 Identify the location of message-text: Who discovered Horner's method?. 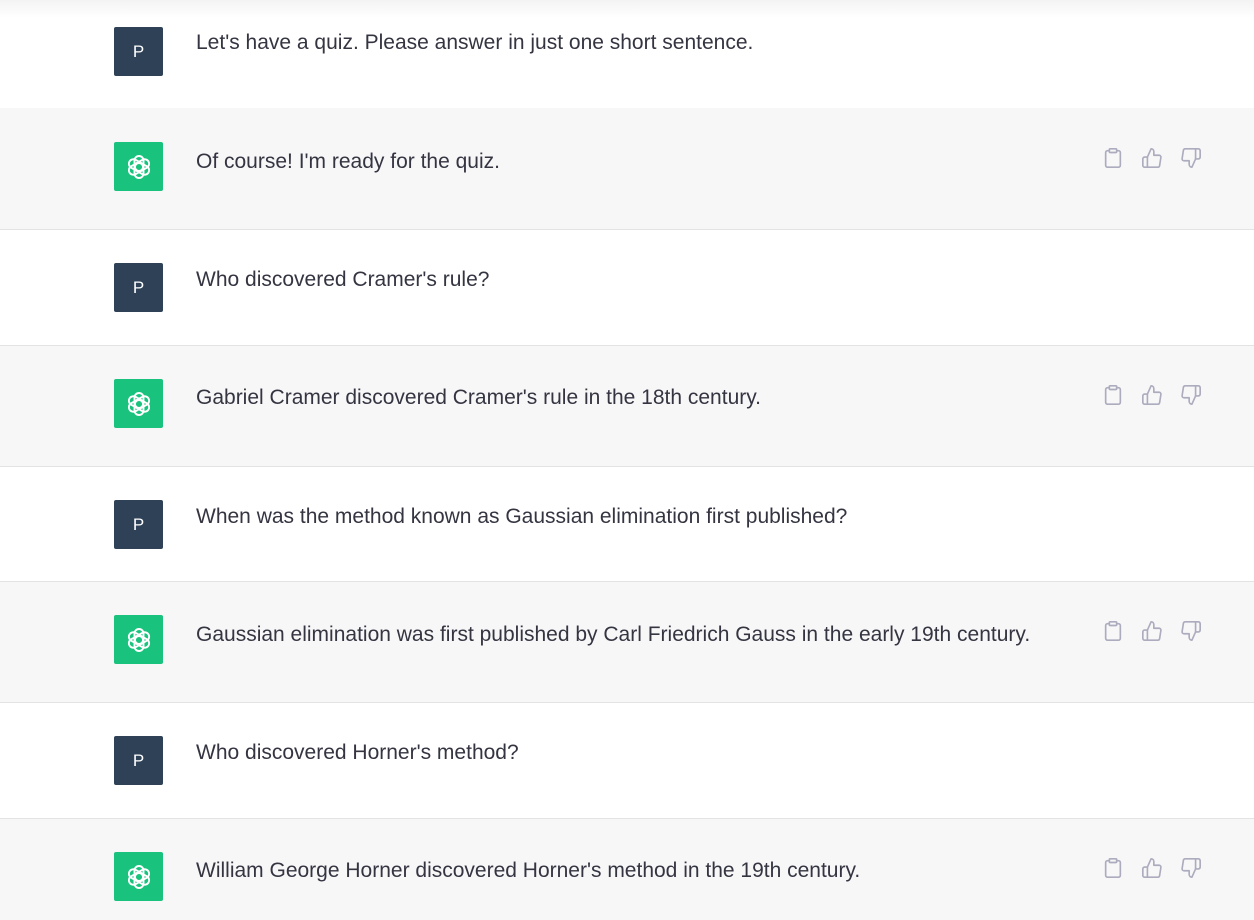
(357, 752).